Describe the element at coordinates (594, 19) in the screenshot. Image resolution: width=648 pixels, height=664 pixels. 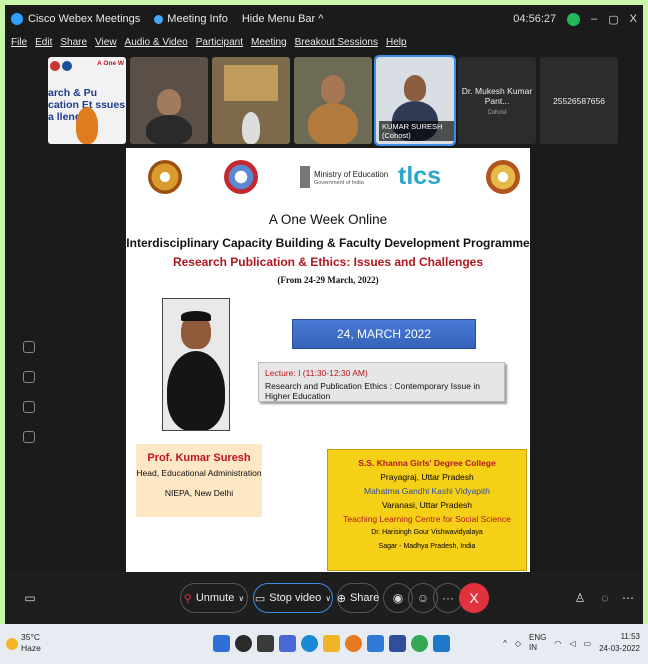
I see `minimize-button: –` at that location.